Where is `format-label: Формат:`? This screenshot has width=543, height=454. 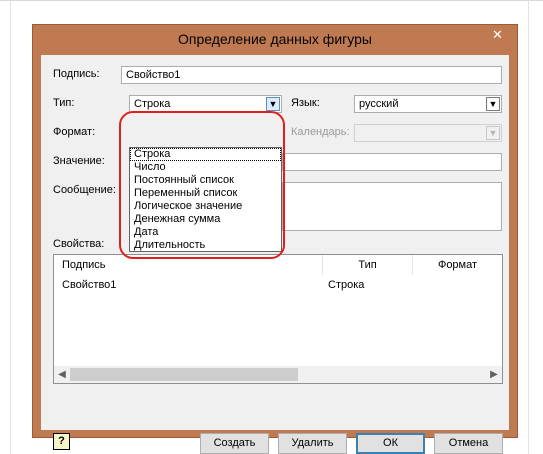 format-label: Формат: is located at coordinates (74, 132).